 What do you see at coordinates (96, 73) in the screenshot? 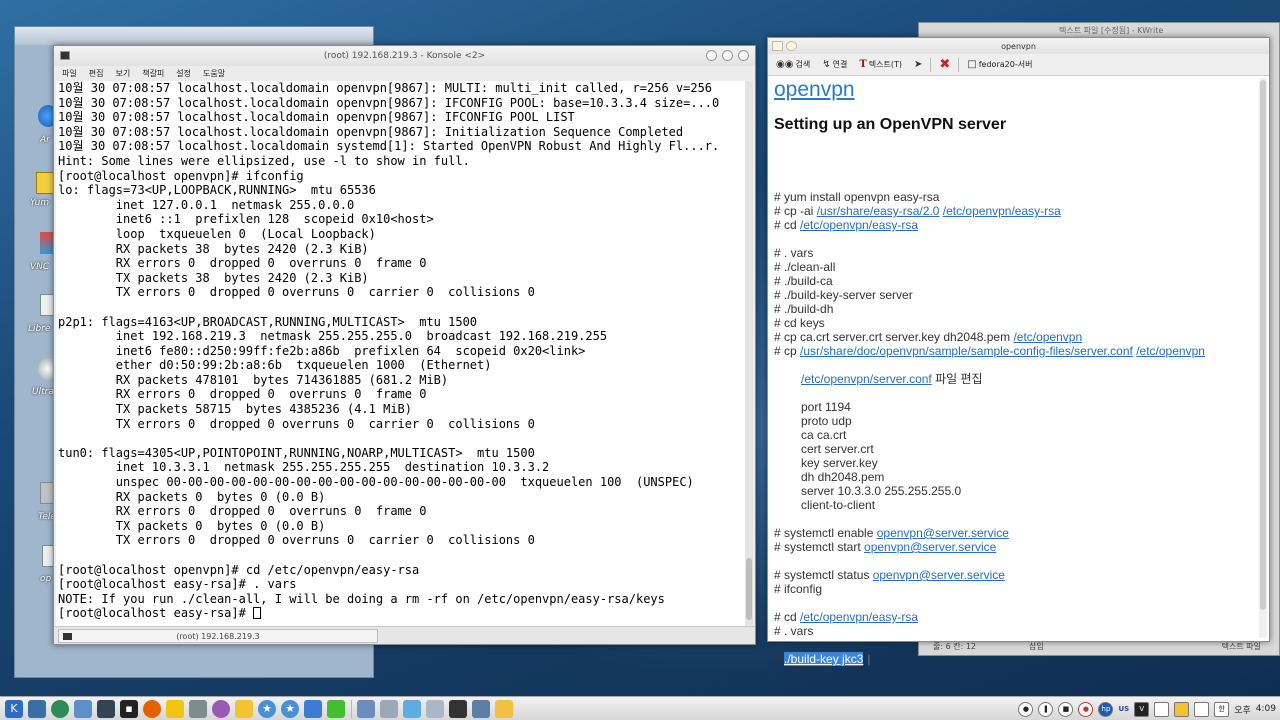
I see `menu-edit: 편집` at bounding box center [96, 73].